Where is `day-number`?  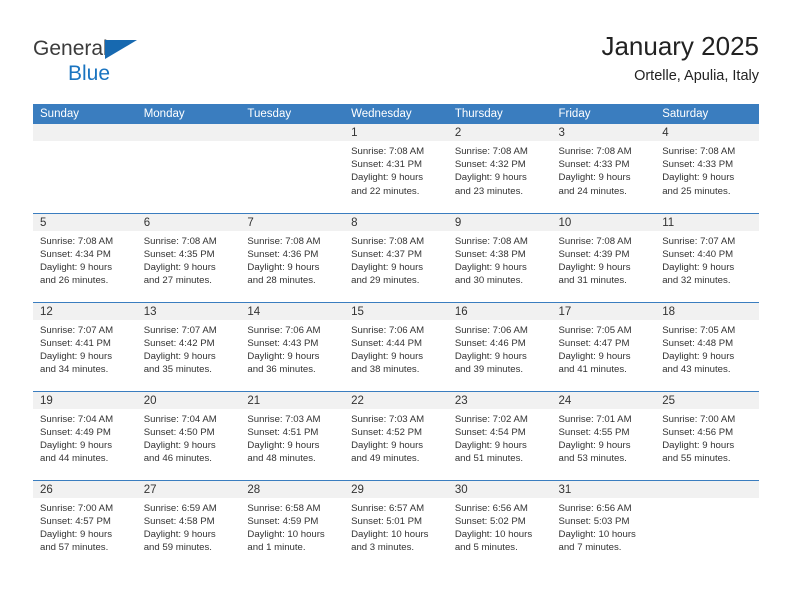
day-number is located at coordinates (707, 489).